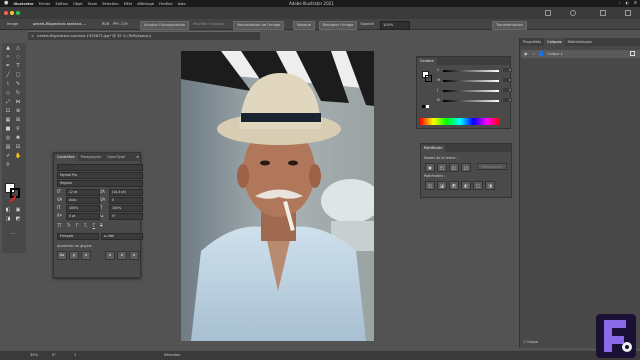 This screenshot has height=360, width=640. What do you see at coordinates (632, 53) in the screenshot?
I see `layer-target-icon` at bounding box center [632, 53].